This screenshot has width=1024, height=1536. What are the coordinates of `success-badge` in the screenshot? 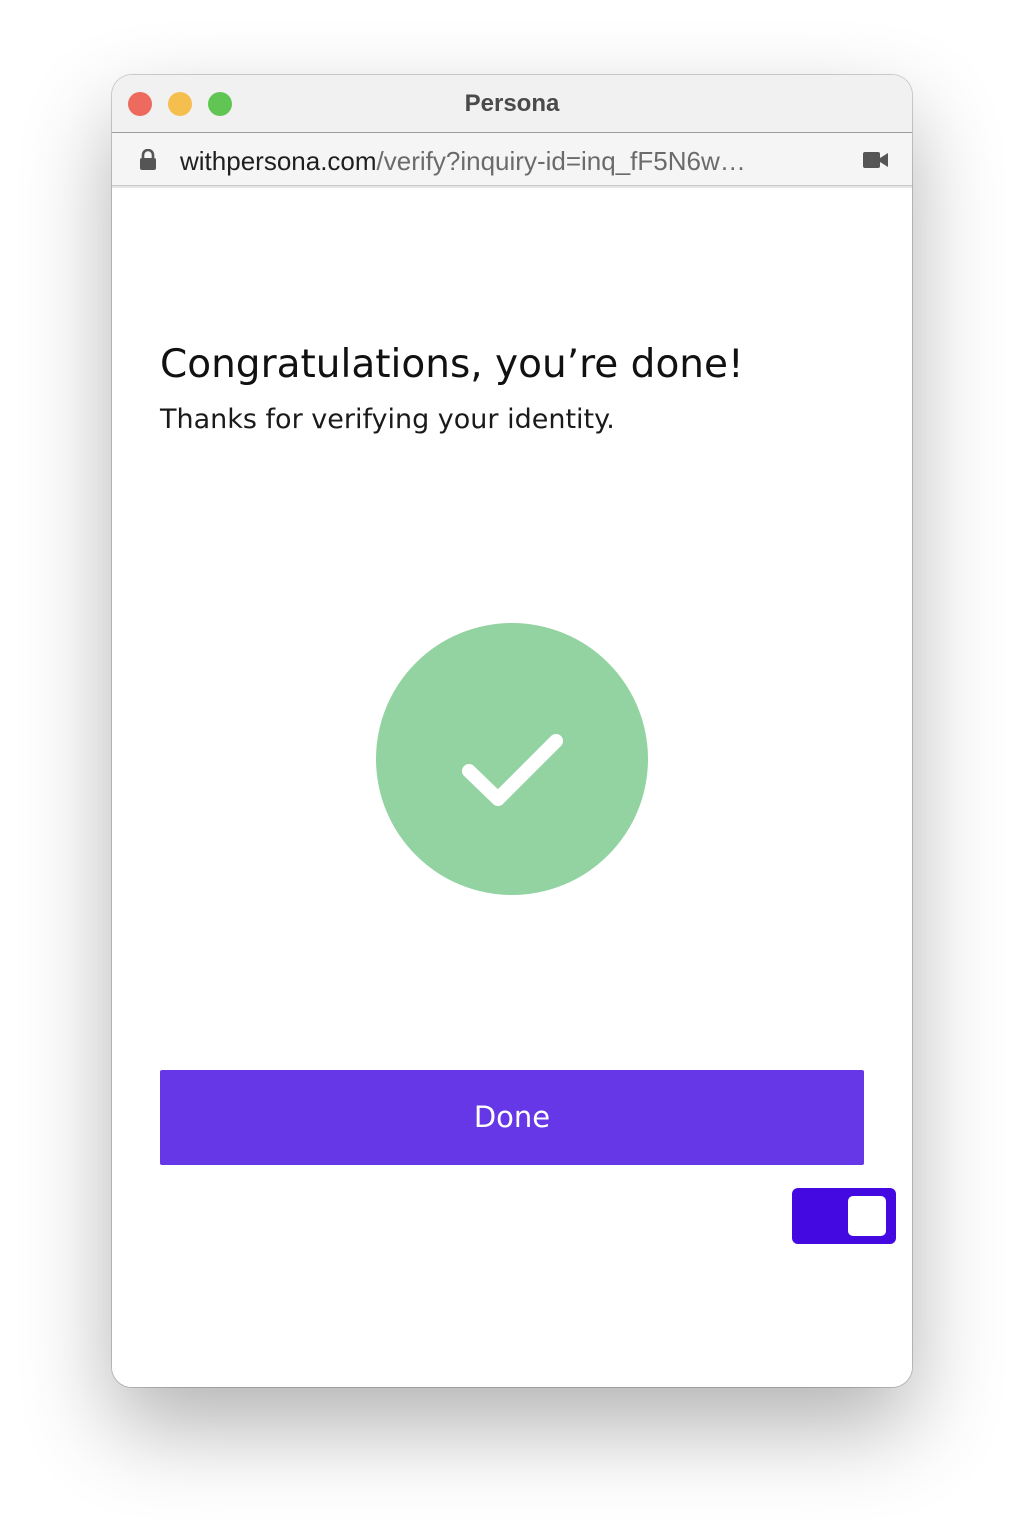 It's located at (512, 759).